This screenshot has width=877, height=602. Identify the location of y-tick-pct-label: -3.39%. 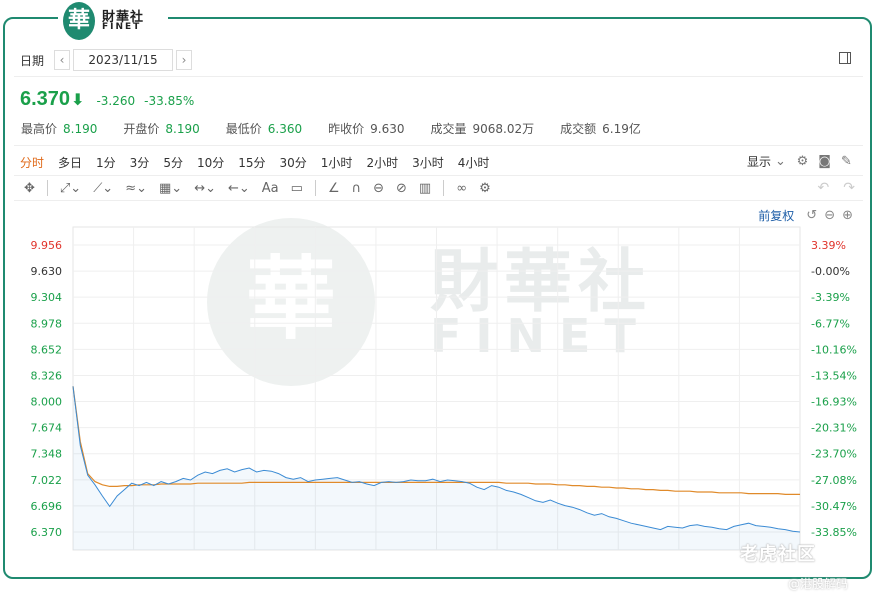
(830, 297).